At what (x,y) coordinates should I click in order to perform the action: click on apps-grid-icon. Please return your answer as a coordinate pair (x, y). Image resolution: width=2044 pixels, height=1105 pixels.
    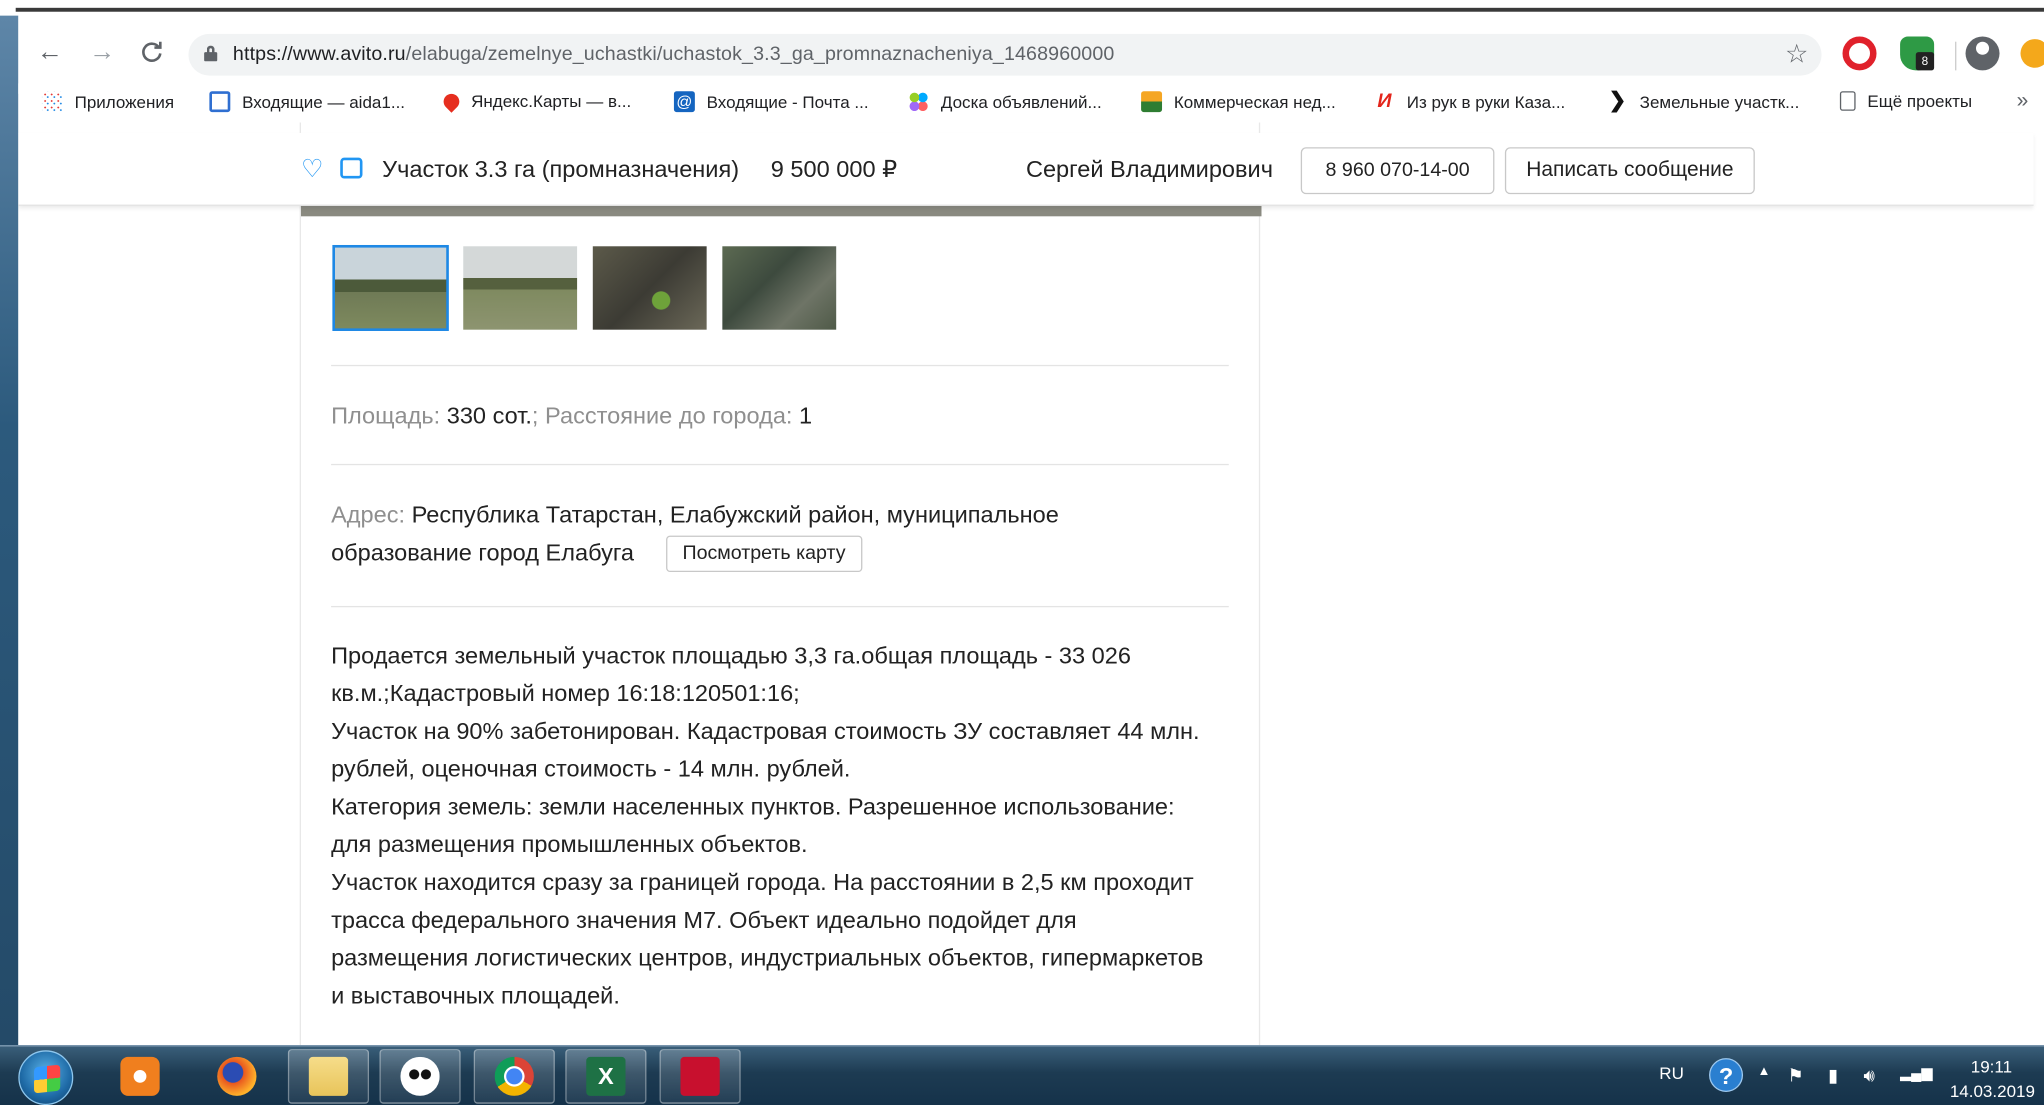
    Looking at the image, I should click on (52, 102).